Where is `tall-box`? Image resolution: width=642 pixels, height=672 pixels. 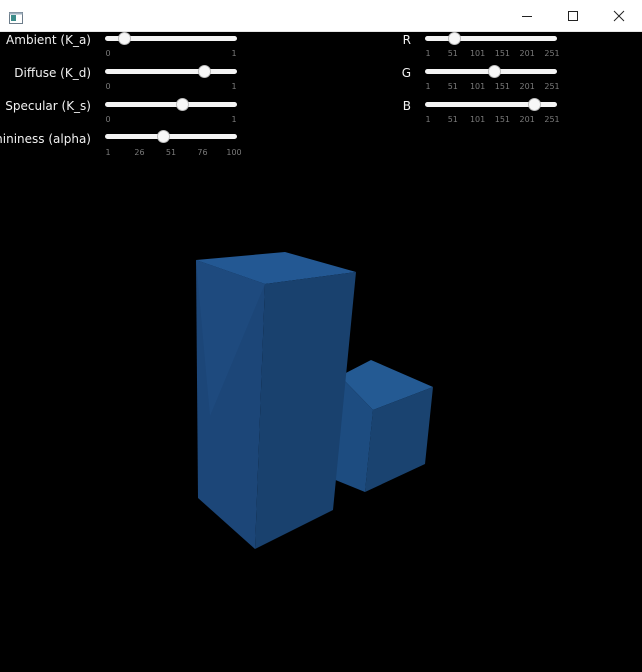 tall-box is located at coordinates (276, 400).